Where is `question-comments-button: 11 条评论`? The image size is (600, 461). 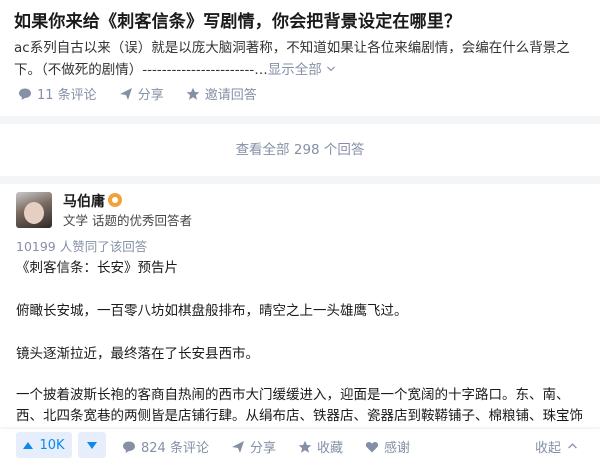 question-comments-button: 11 条评论 is located at coordinates (57, 93).